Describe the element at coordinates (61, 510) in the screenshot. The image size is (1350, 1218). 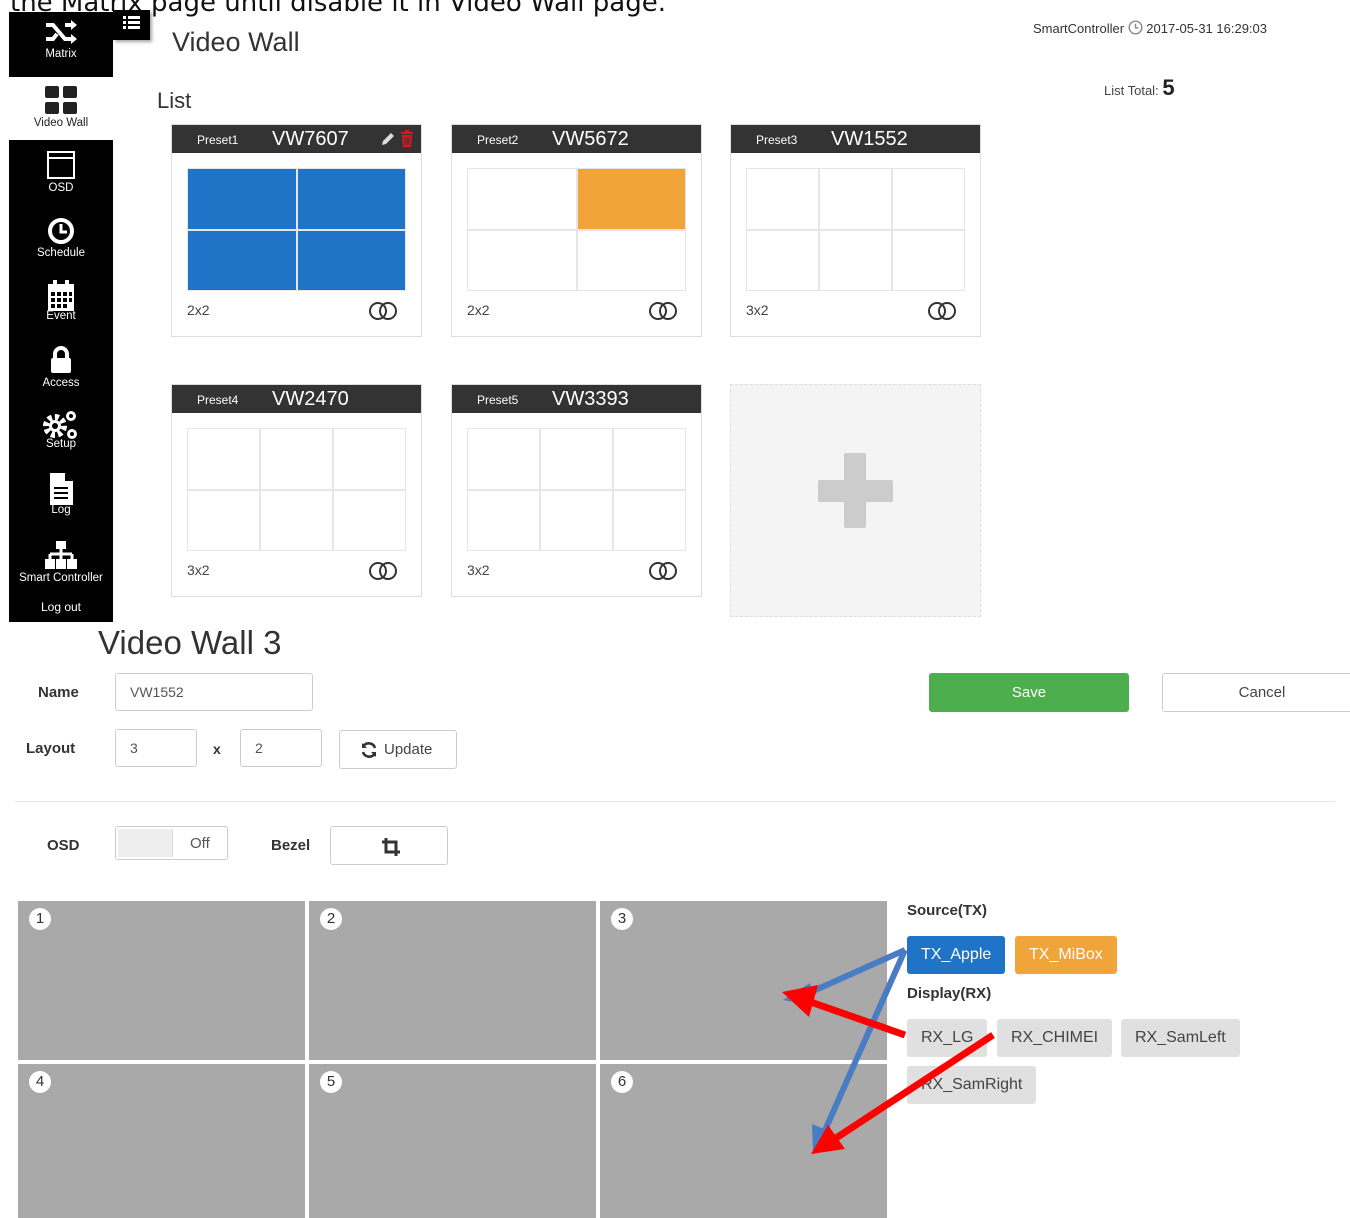
I see `sidebar-item-label: Log` at that location.